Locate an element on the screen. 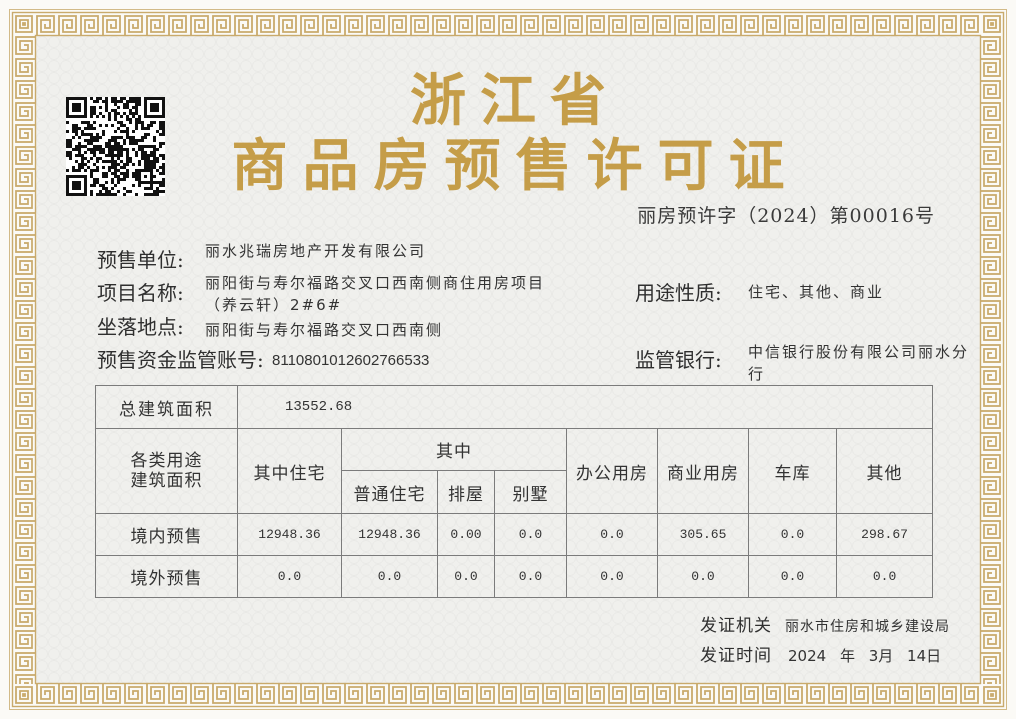  header-row-upper: 各类用途 建筑面积 其中住宅 其中 办公用房 商业用房 车库 其他 is located at coordinates (514, 471).